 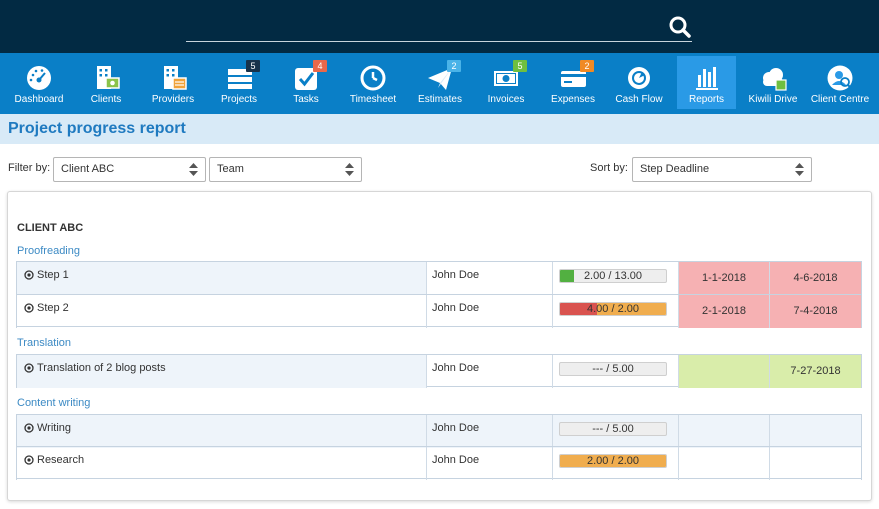 I want to click on filter-by-label: Filter by:, so click(x=29, y=168).